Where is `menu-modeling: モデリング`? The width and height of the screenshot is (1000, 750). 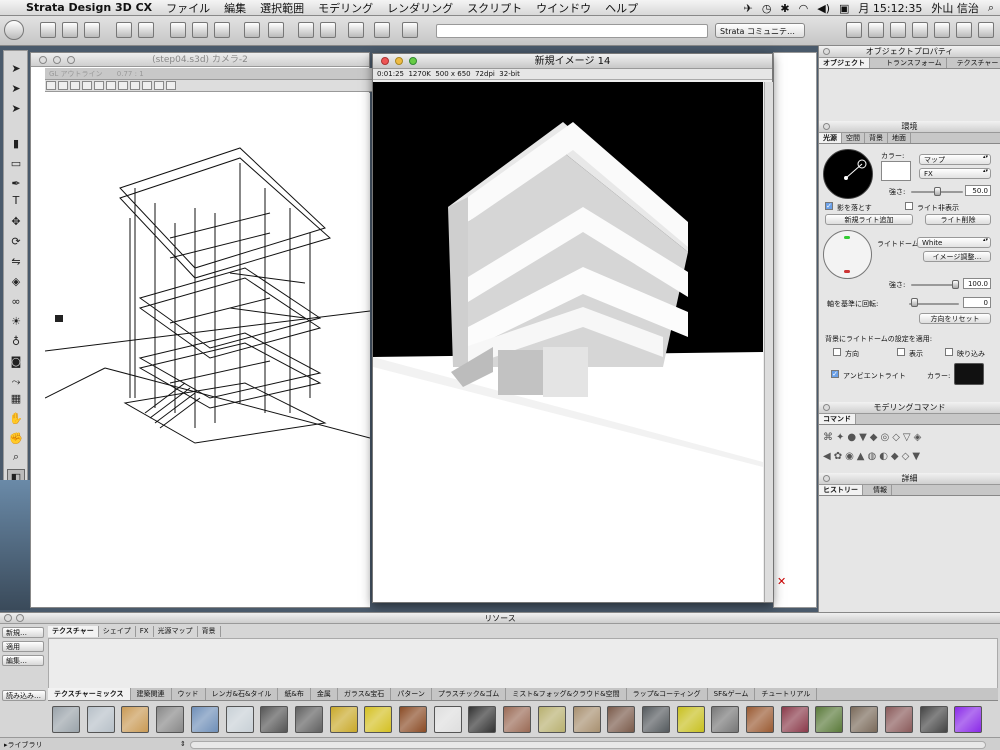
menu-modeling: モデリング is located at coordinates (345, 7).